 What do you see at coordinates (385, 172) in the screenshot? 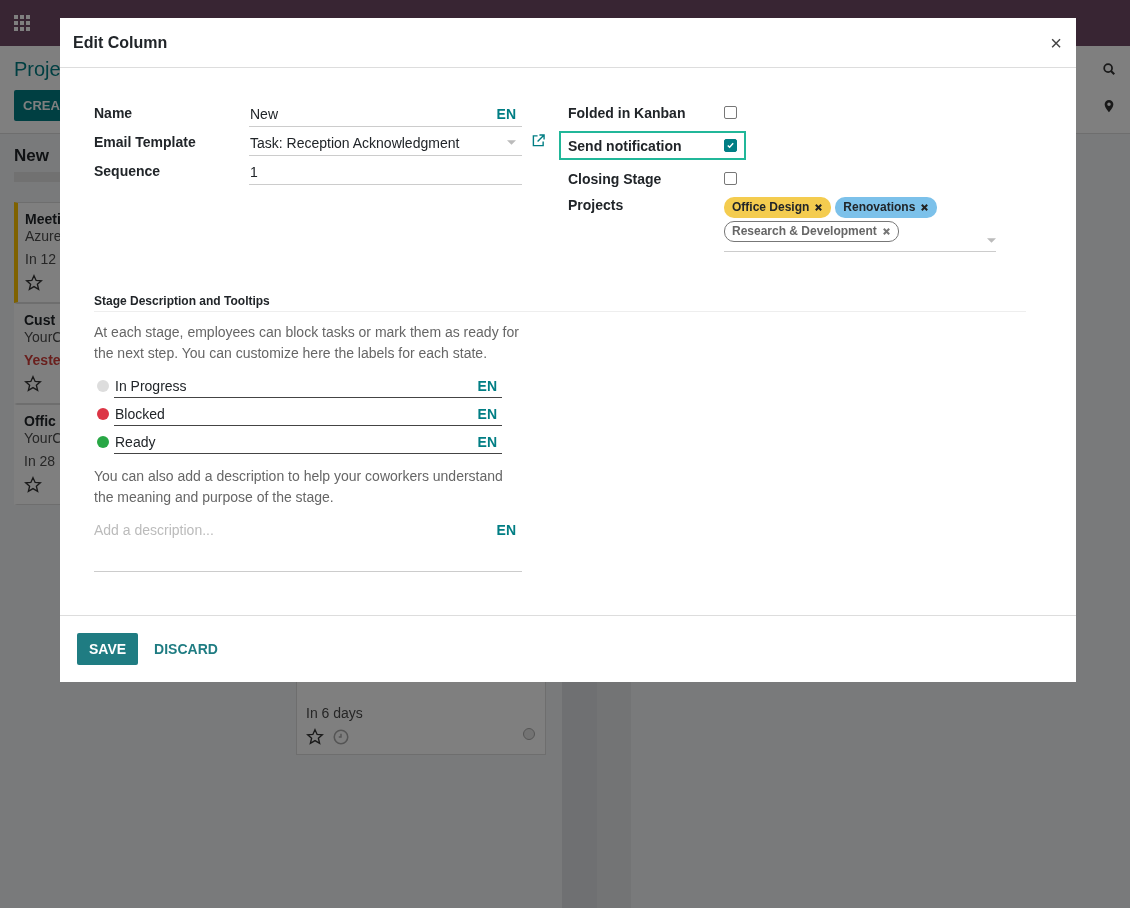
I see `input-field: 1` at bounding box center [385, 172].